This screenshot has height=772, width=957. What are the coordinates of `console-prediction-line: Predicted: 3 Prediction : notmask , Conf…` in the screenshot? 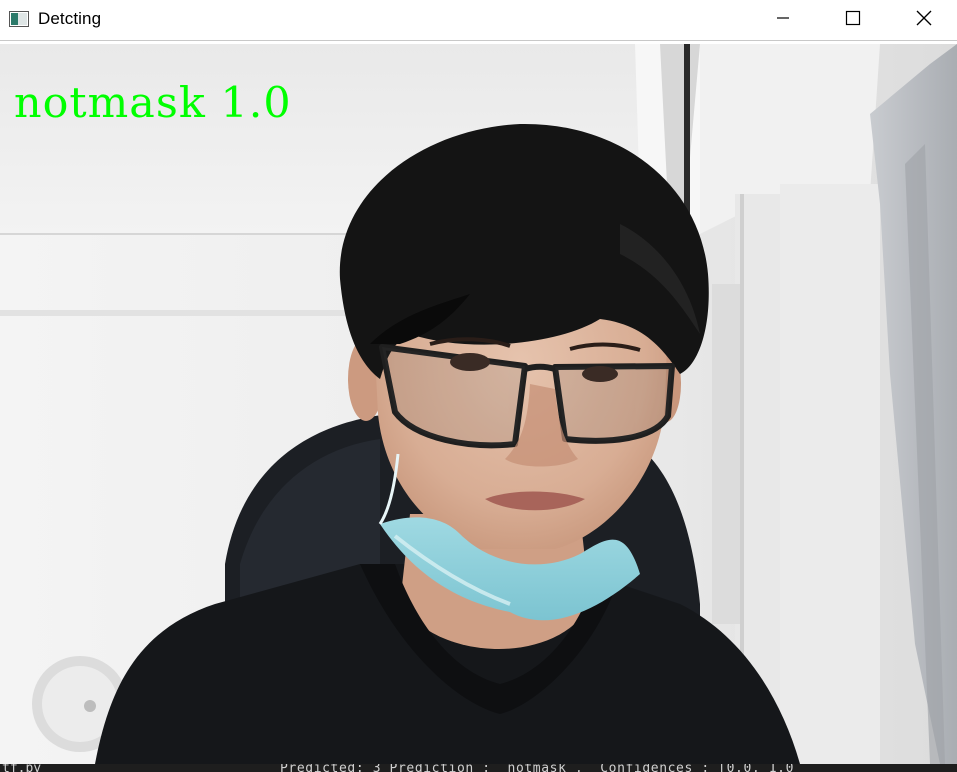 It's located at (537, 768).